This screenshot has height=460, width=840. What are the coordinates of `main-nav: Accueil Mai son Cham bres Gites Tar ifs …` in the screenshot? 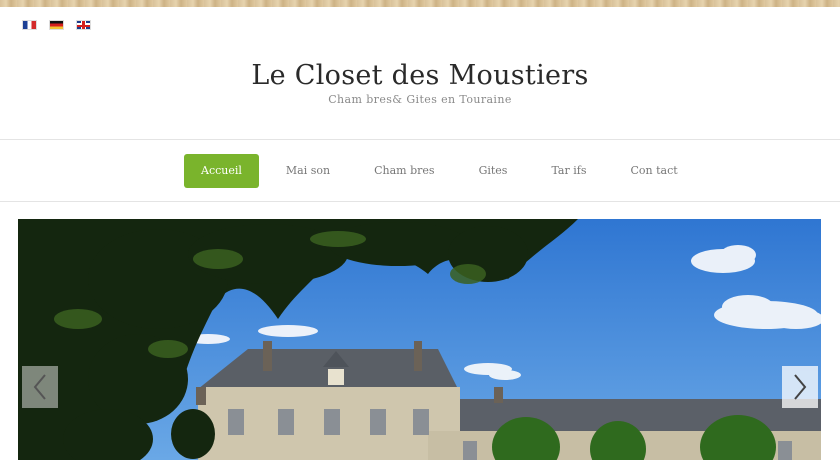 It's located at (444, 171).